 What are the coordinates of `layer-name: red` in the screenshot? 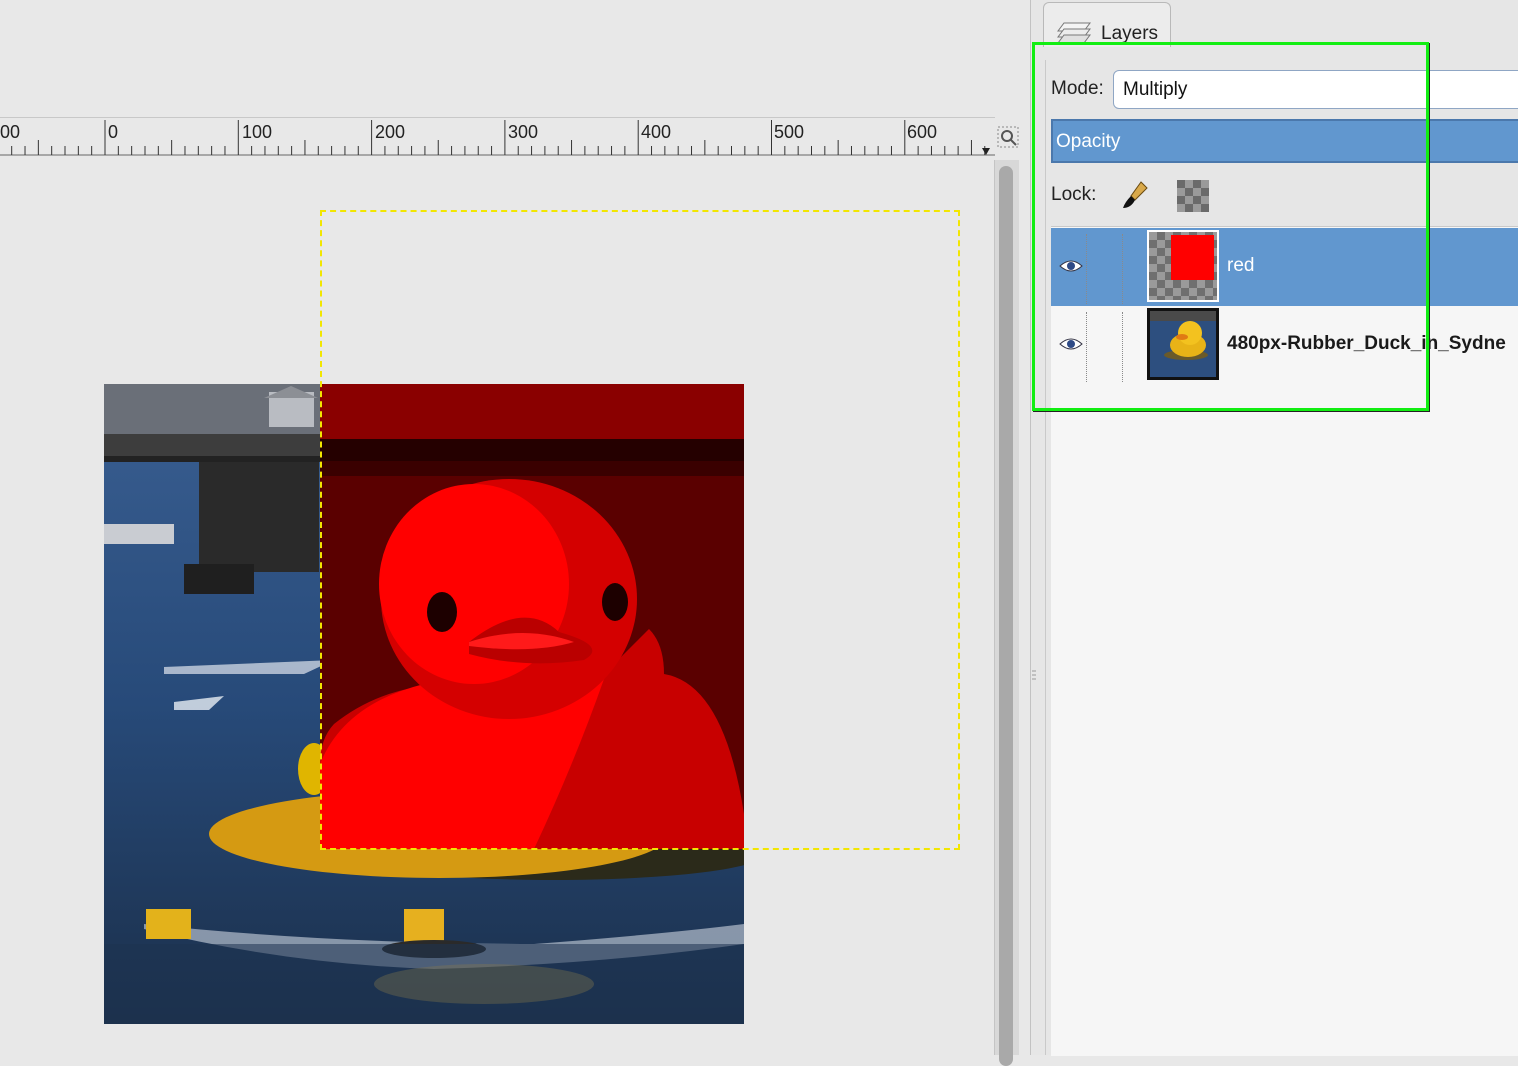 It's located at (1240, 266).